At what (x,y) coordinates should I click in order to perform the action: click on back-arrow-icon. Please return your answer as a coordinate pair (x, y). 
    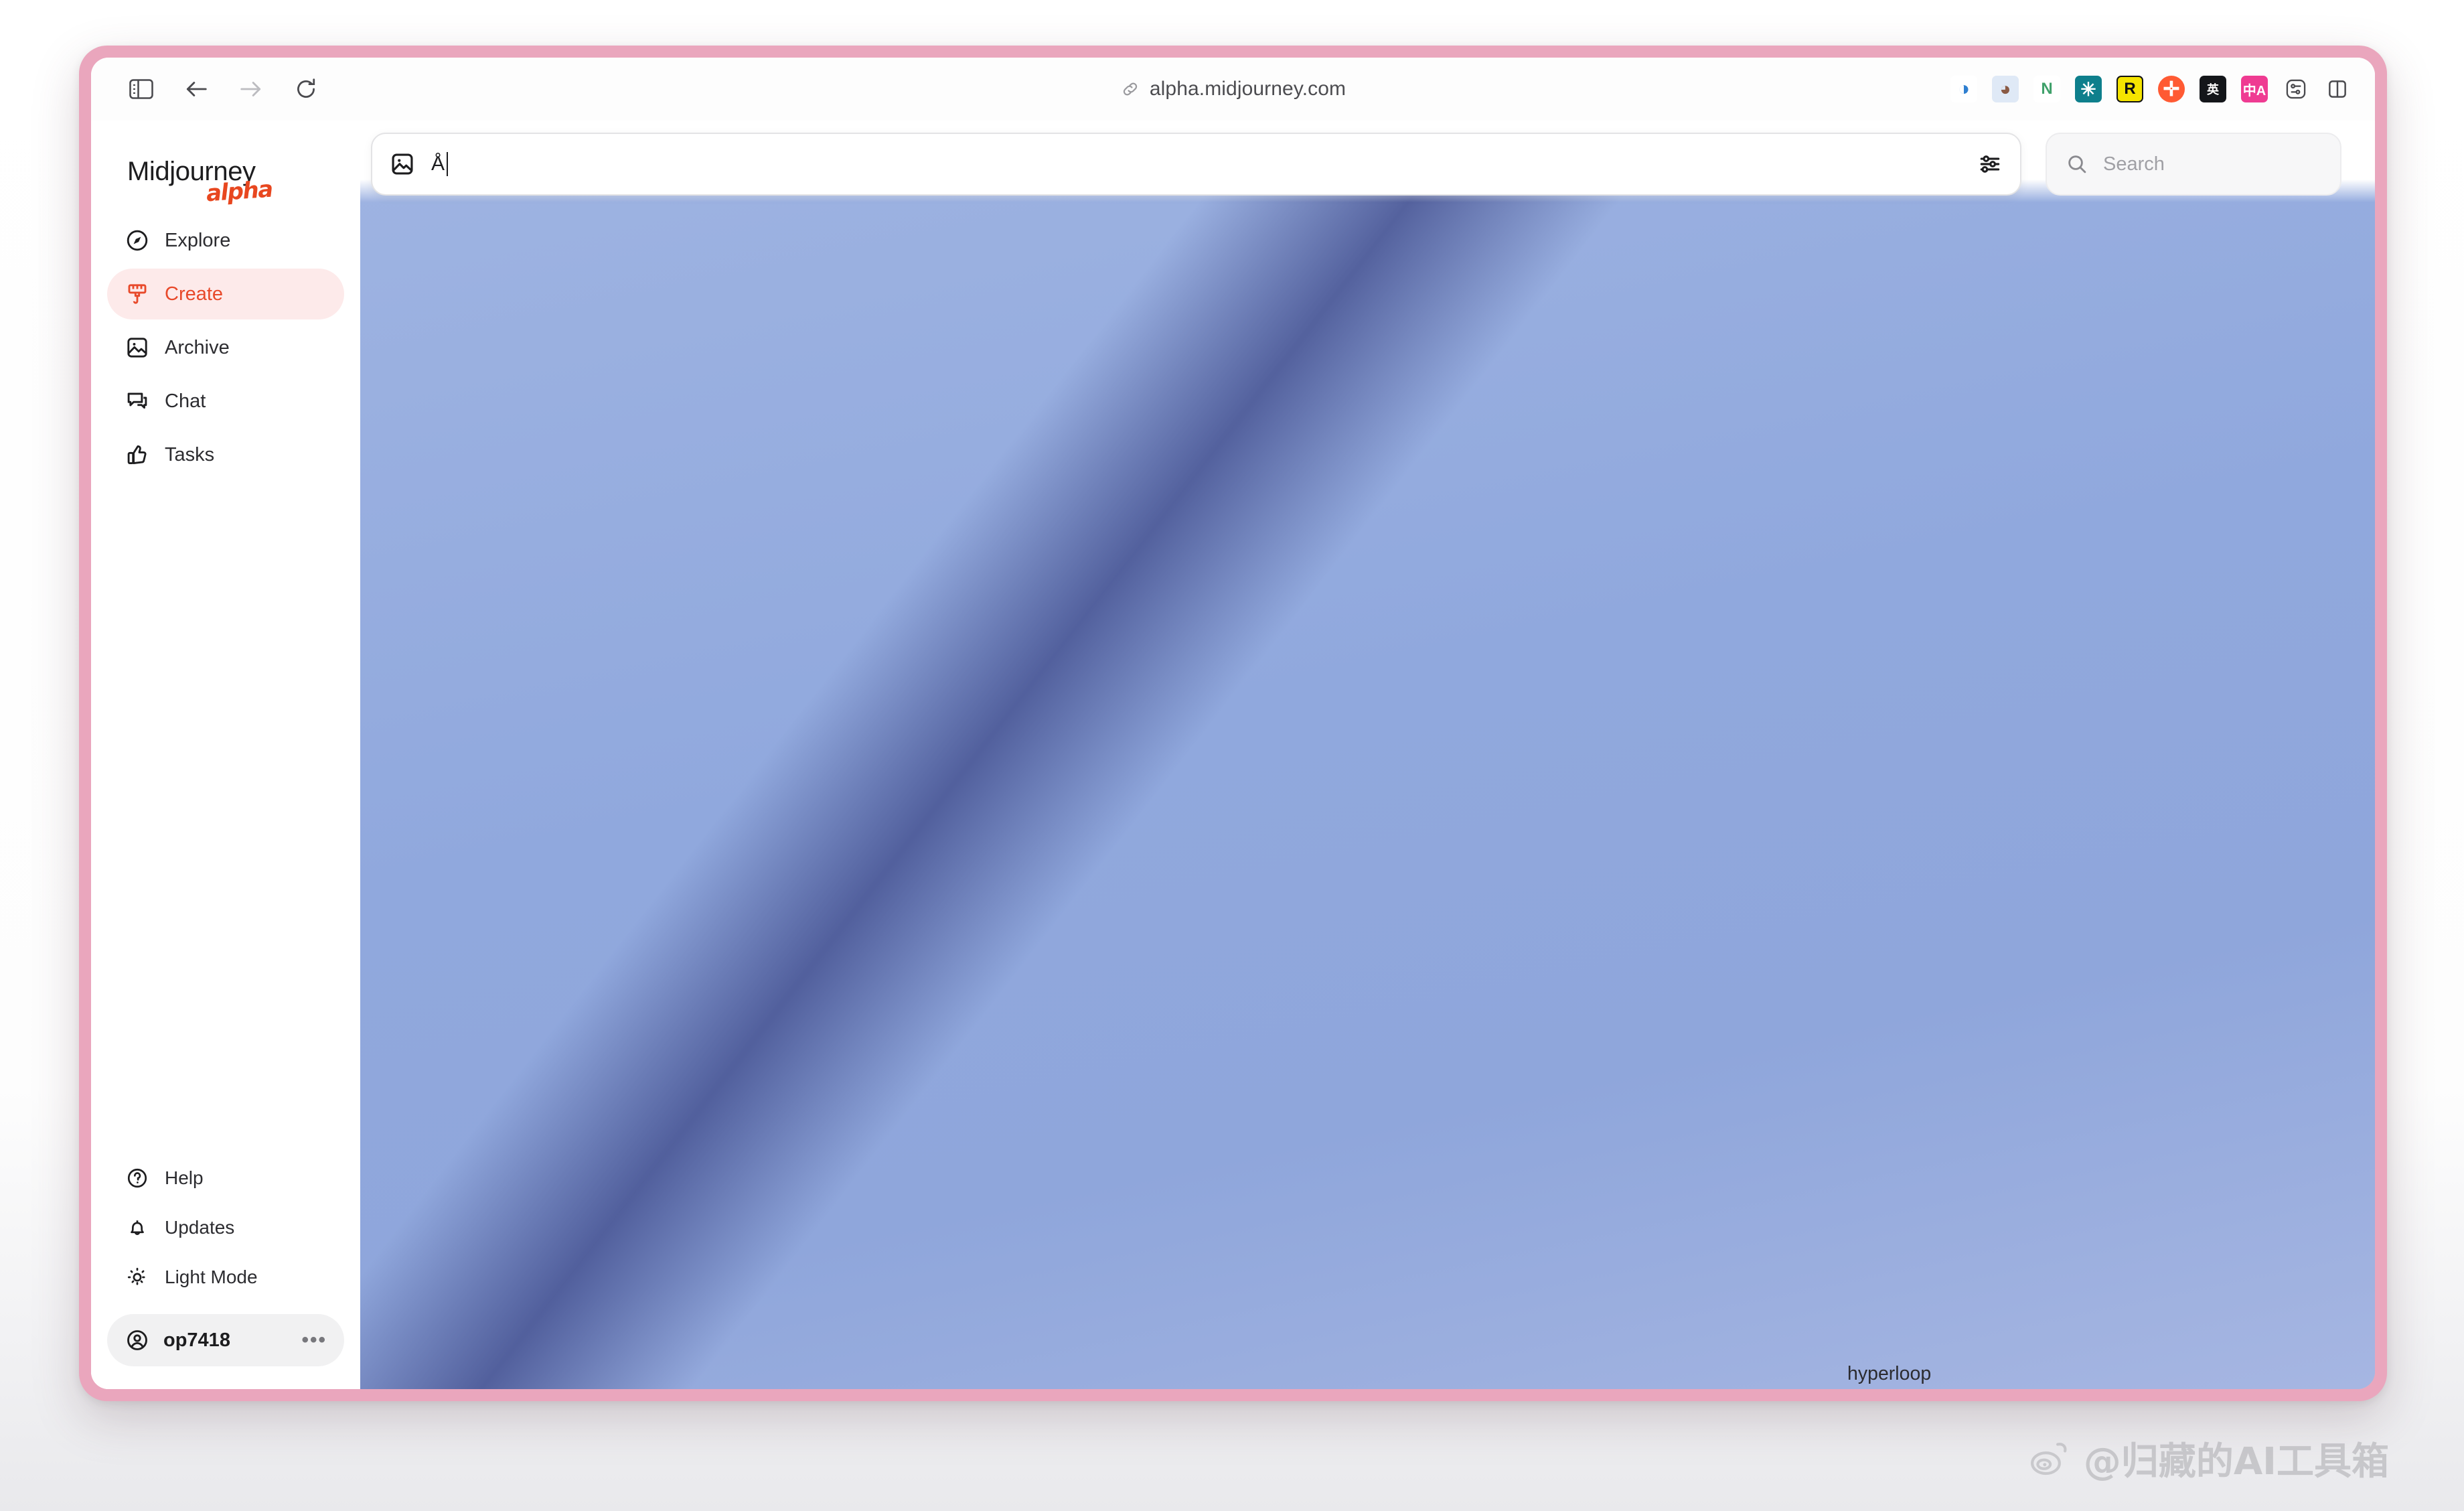
    Looking at the image, I should click on (196, 89).